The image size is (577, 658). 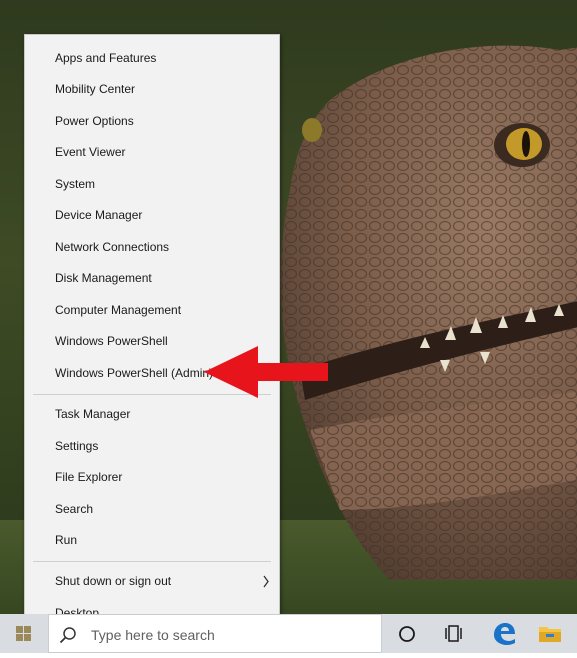 I want to click on chevron-right-icon, so click(x=266, y=581).